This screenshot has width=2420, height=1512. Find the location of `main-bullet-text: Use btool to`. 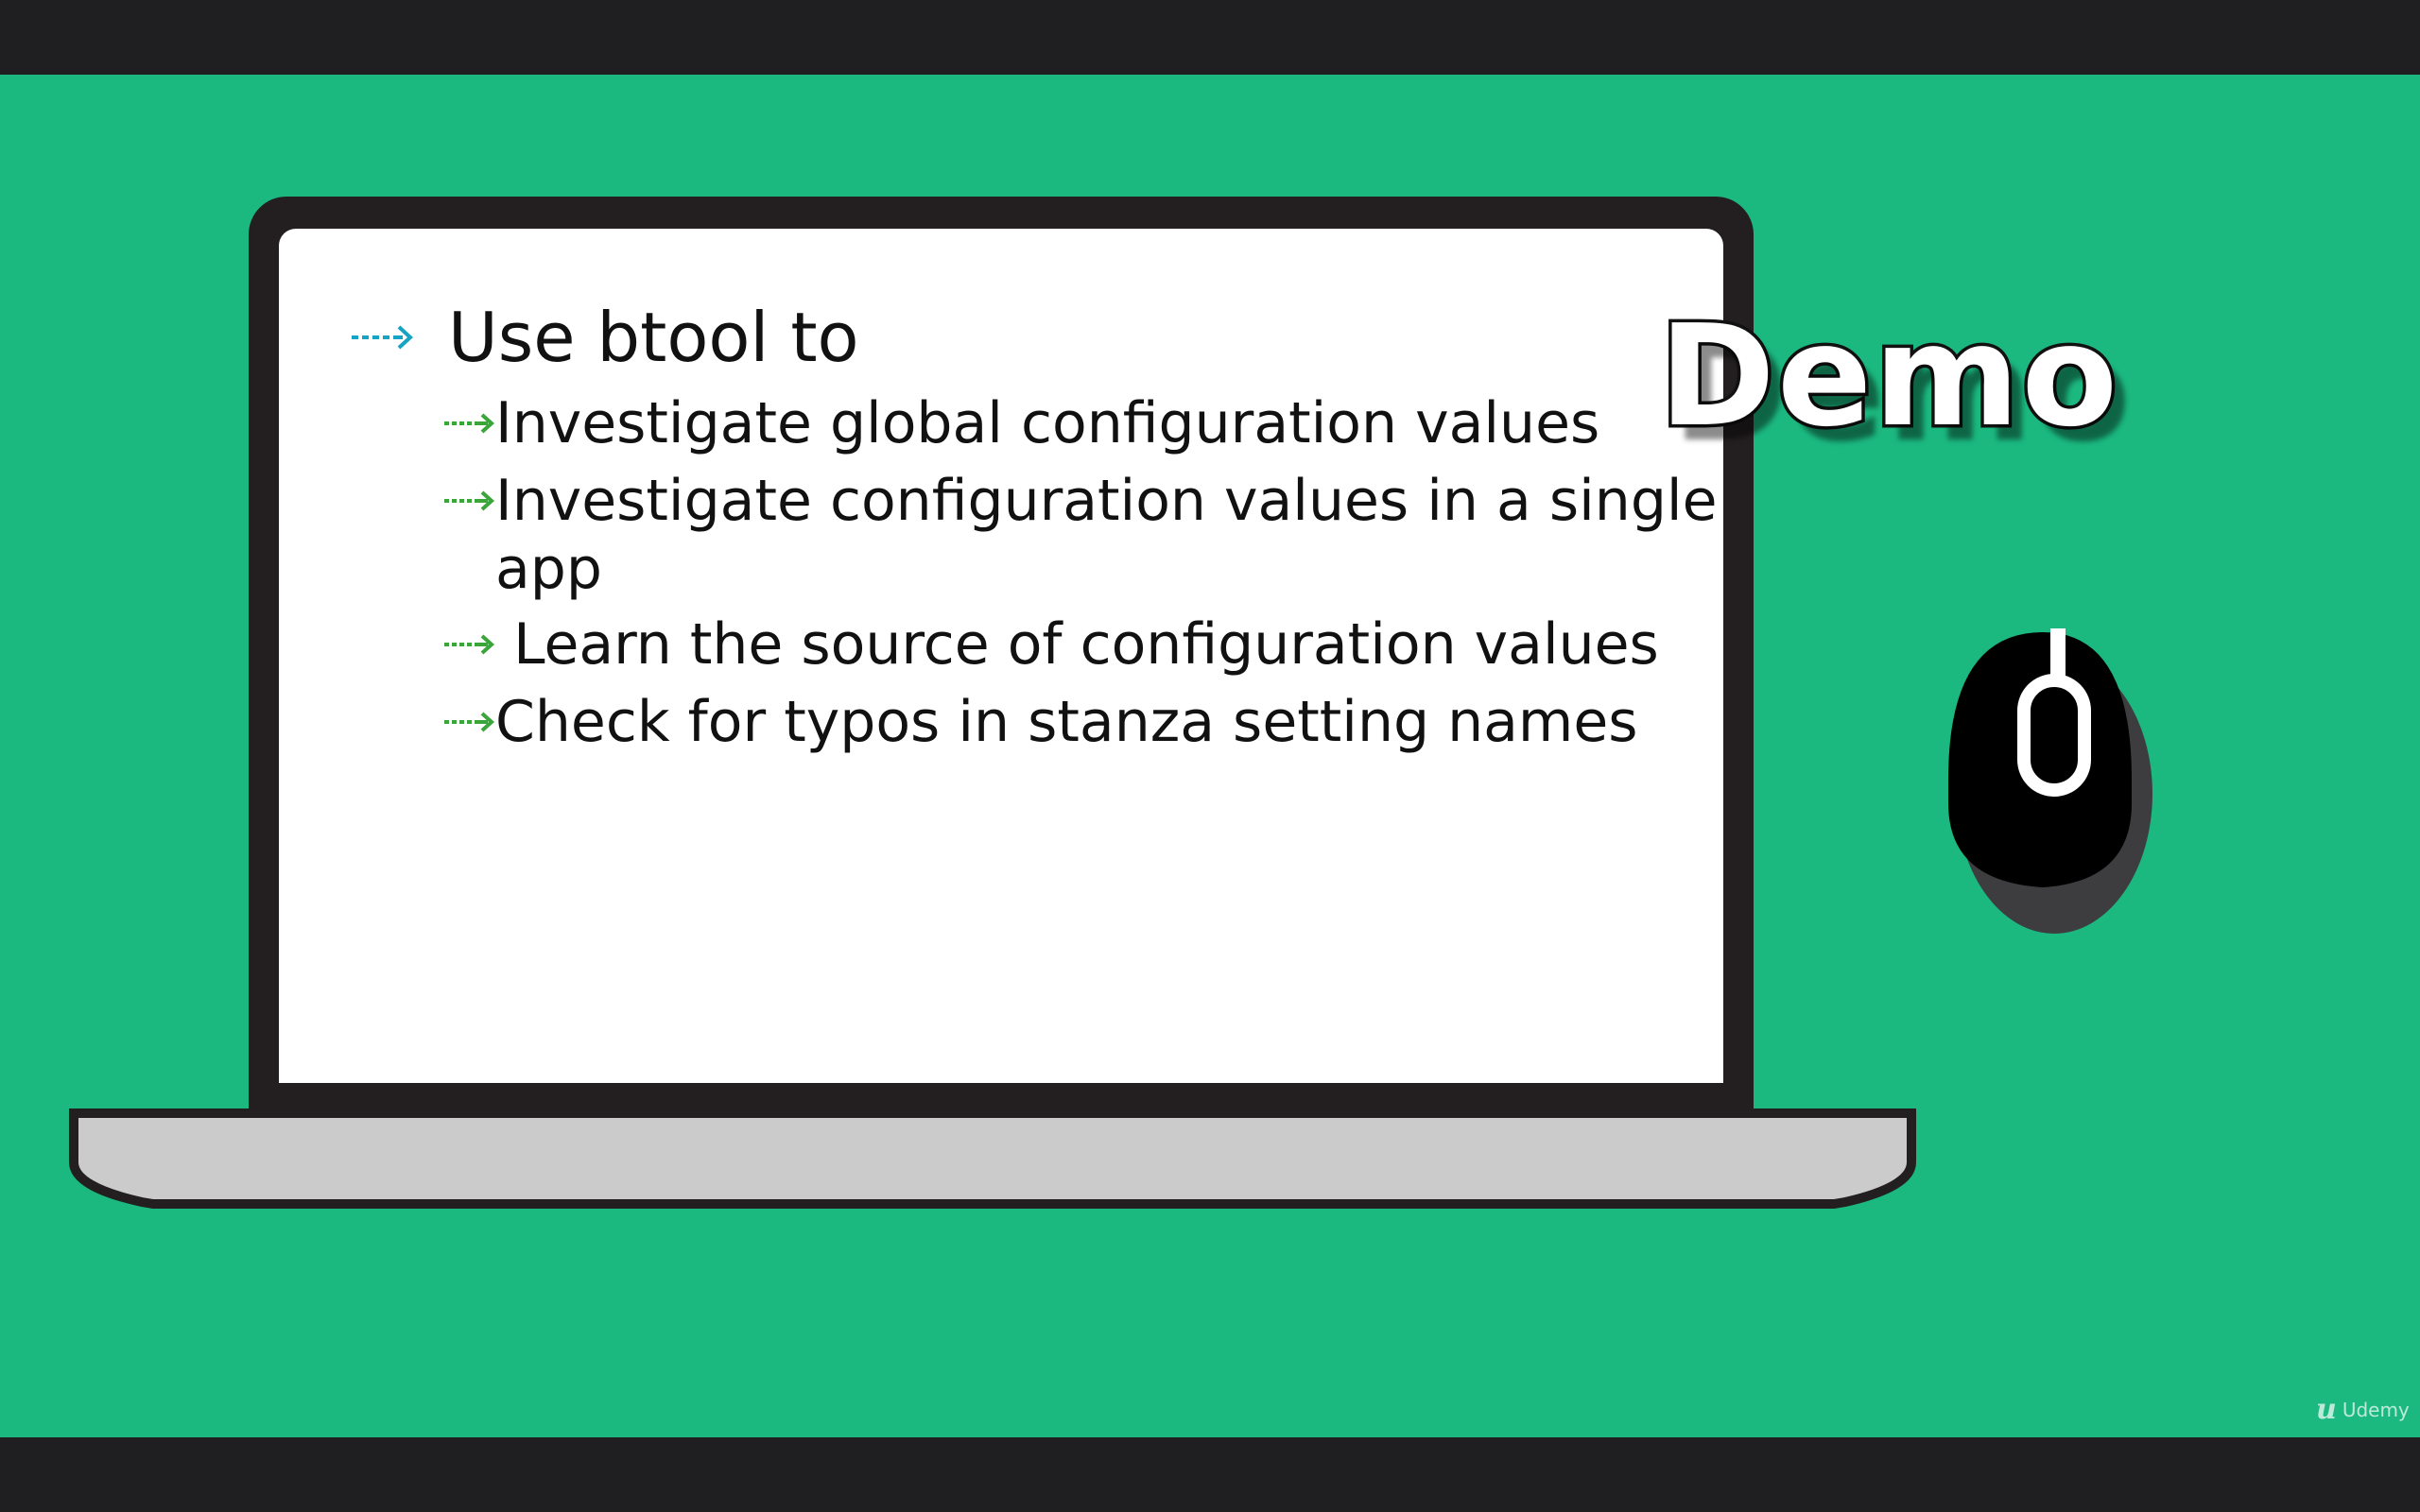

main-bullet-text: Use btool to is located at coordinates (653, 337).